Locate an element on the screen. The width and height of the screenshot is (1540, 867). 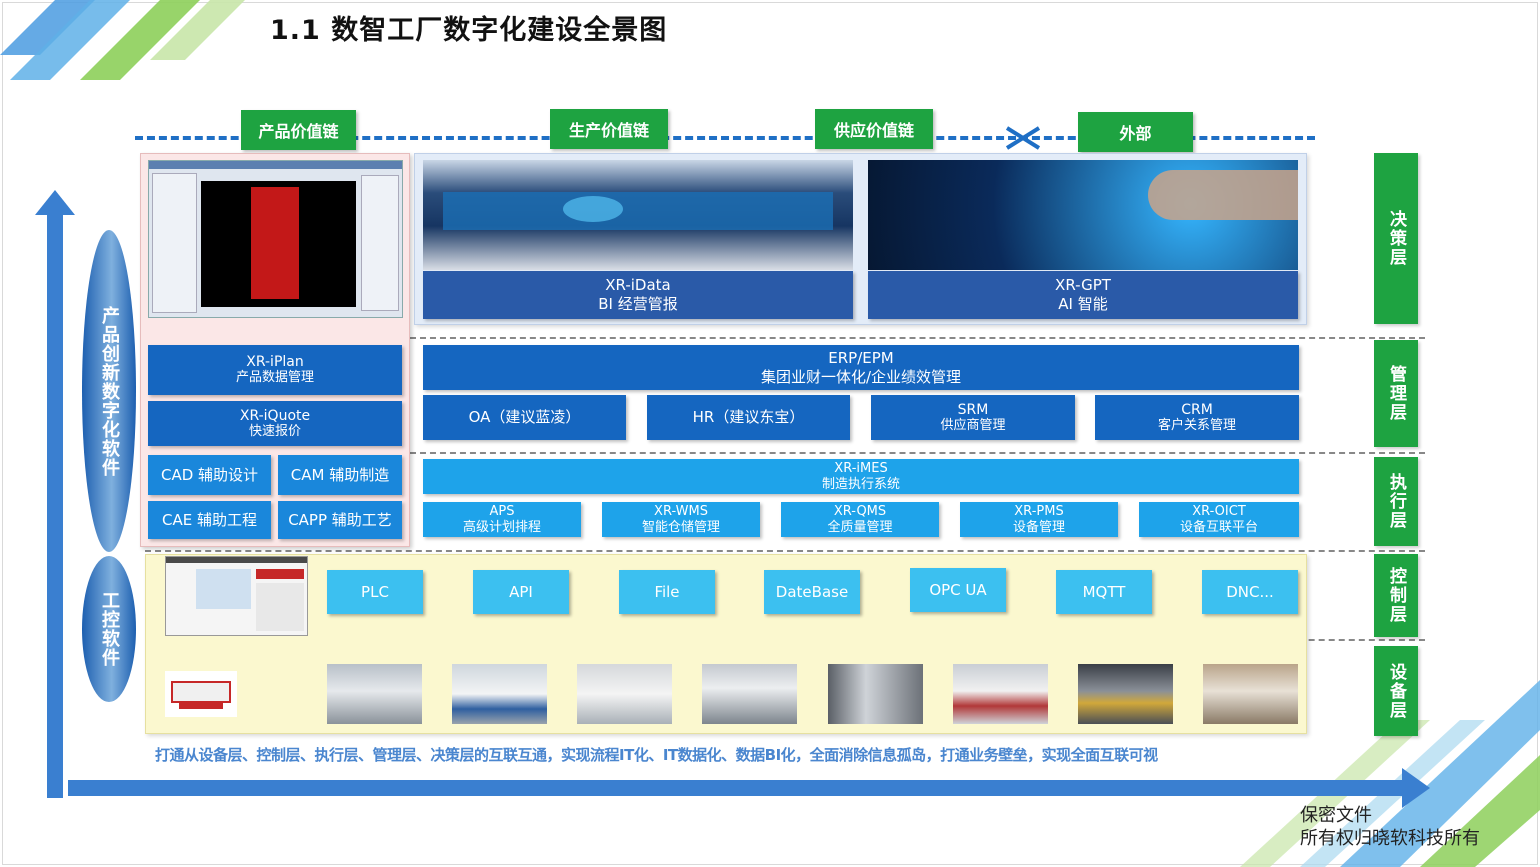
circuit-image is located at coordinates (1083, 215).